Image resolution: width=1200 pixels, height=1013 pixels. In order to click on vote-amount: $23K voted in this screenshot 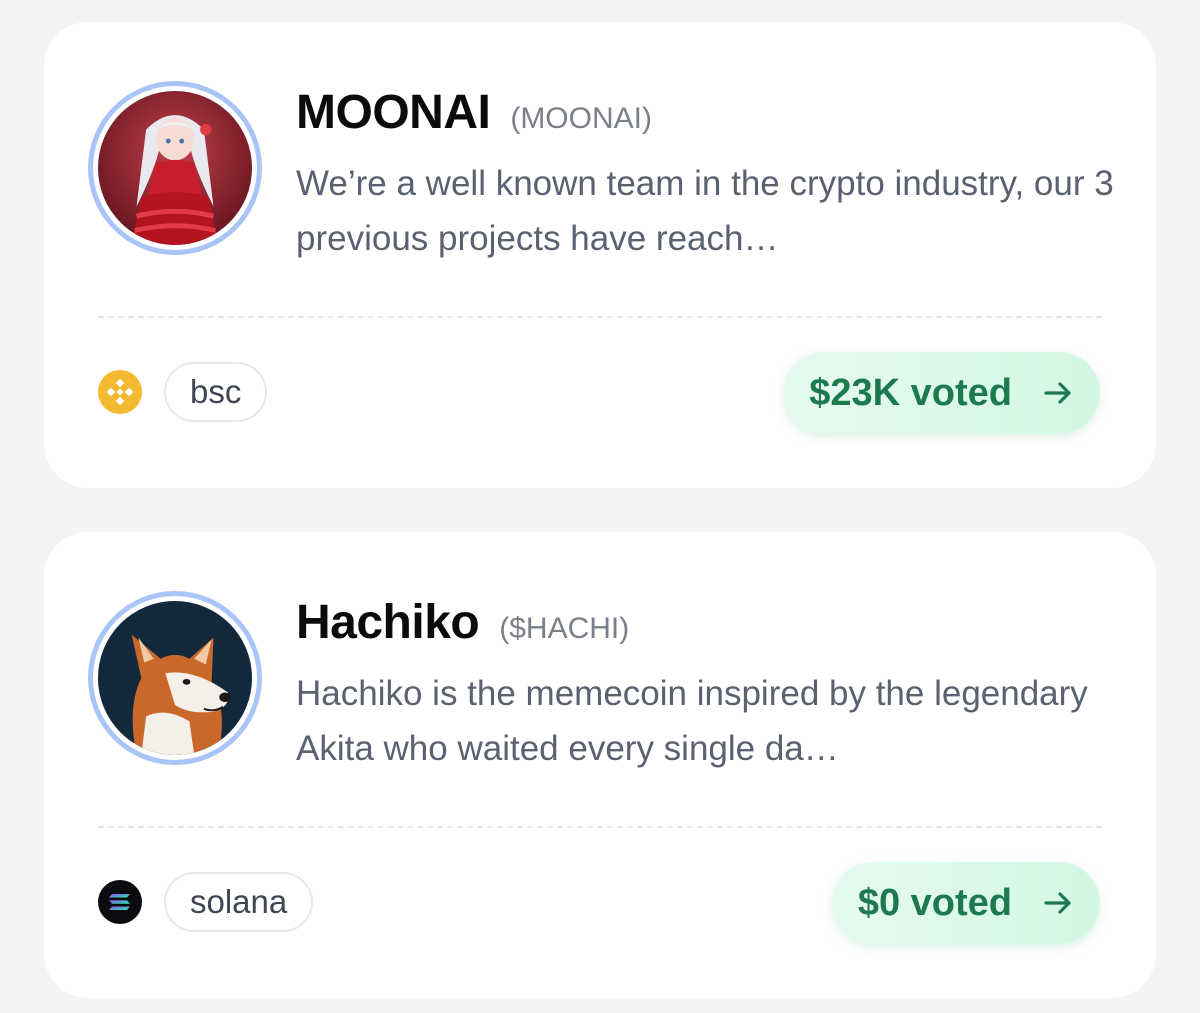, I will do `click(910, 392)`.